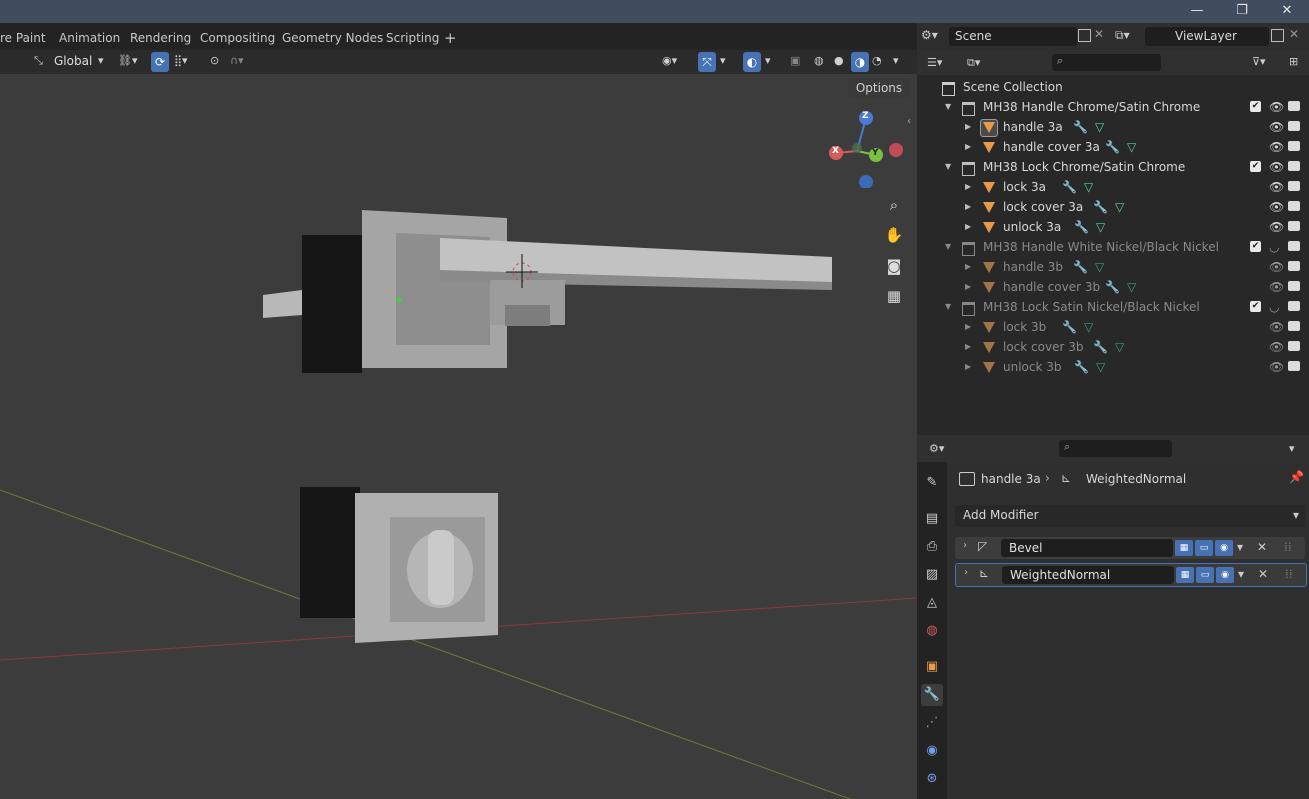 This screenshot has width=1309, height=799. I want to click on outliner-collection-row: ▼ MH38 Lock Chrome/Satin Chrome ✔ 👁, so click(1113, 167).